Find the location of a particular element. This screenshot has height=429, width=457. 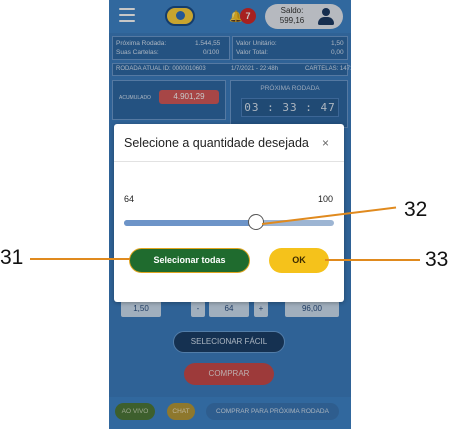

select-all-button: Selecionar todas is located at coordinates (189, 260).